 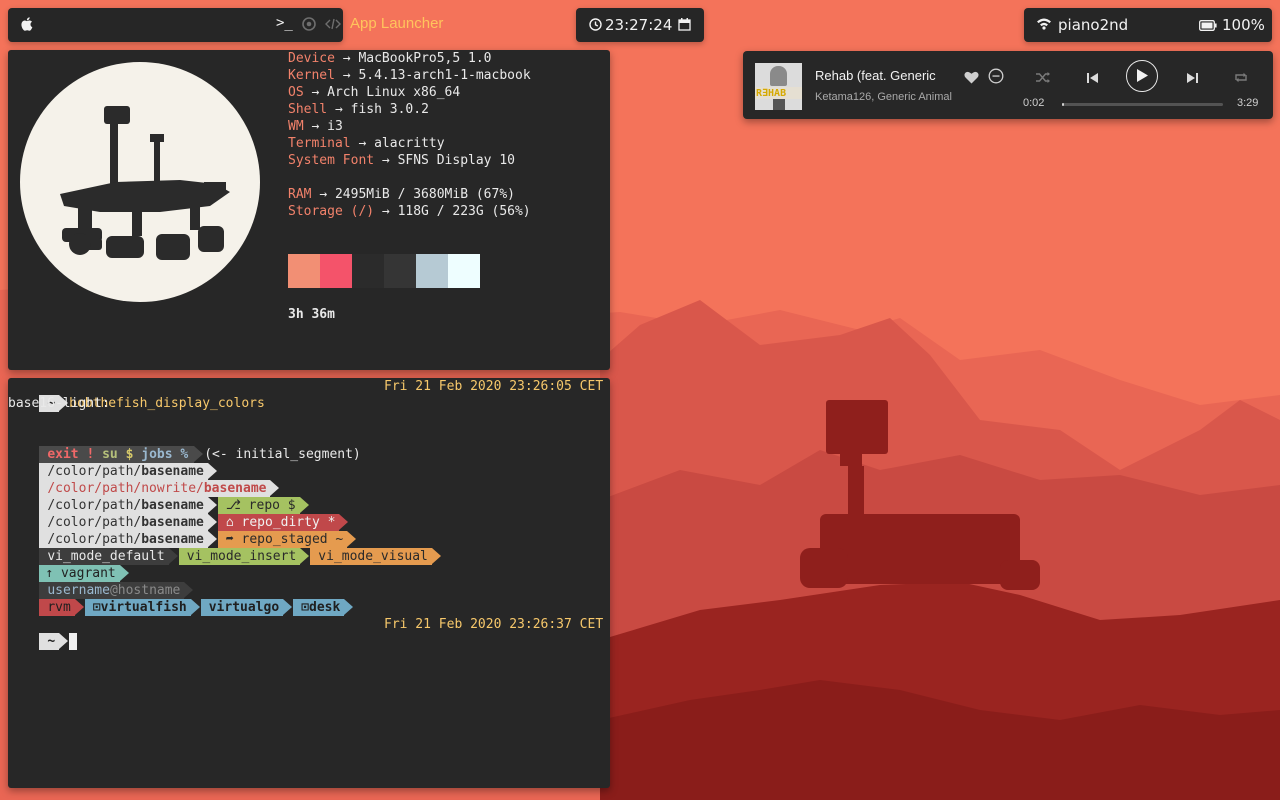 What do you see at coordinates (771, 93) in the screenshot?
I see `album-lettering: R∃HAB` at bounding box center [771, 93].